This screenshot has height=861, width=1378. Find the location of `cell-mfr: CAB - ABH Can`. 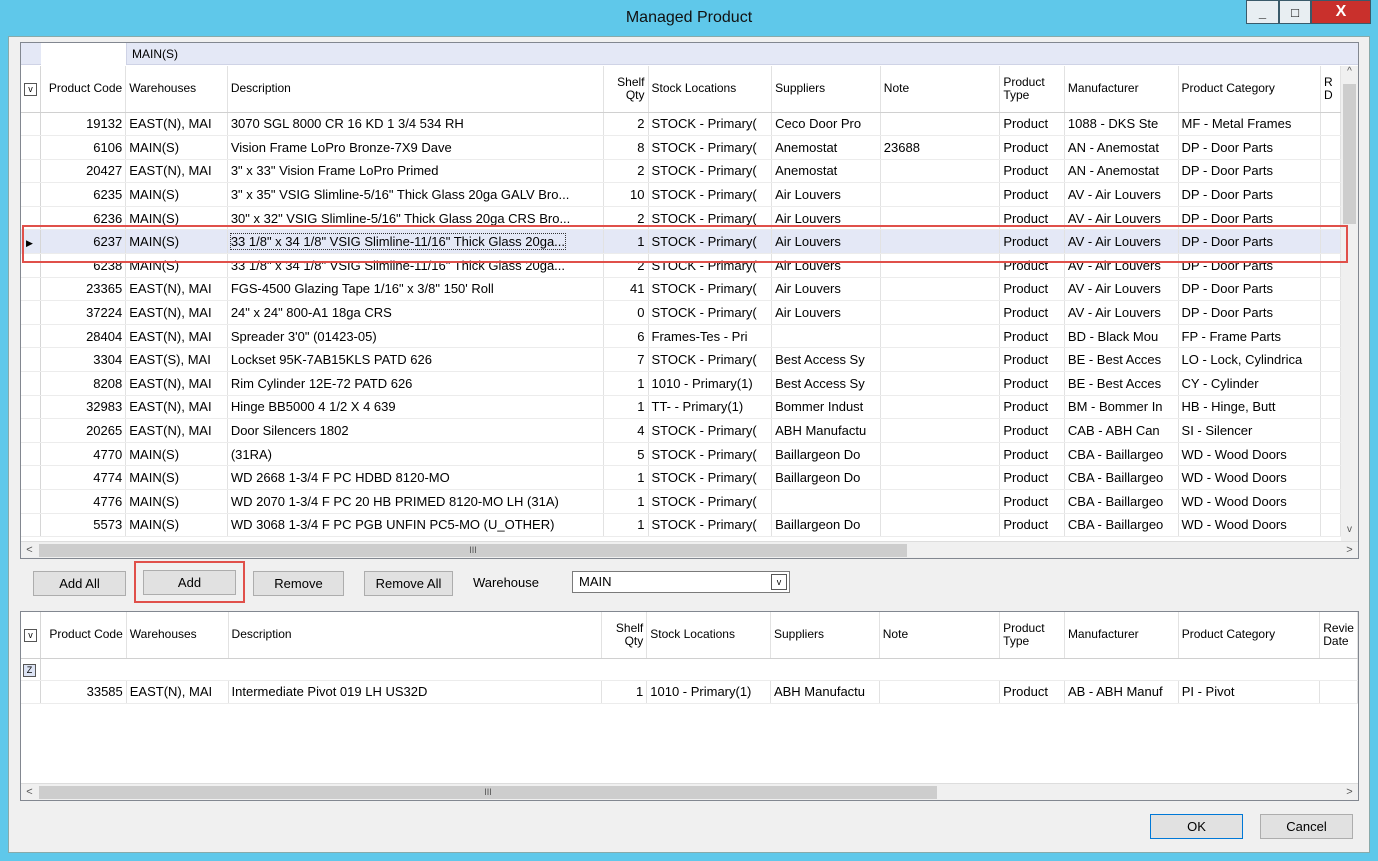

cell-mfr: CAB - ABH Can is located at coordinates (1121, 430).